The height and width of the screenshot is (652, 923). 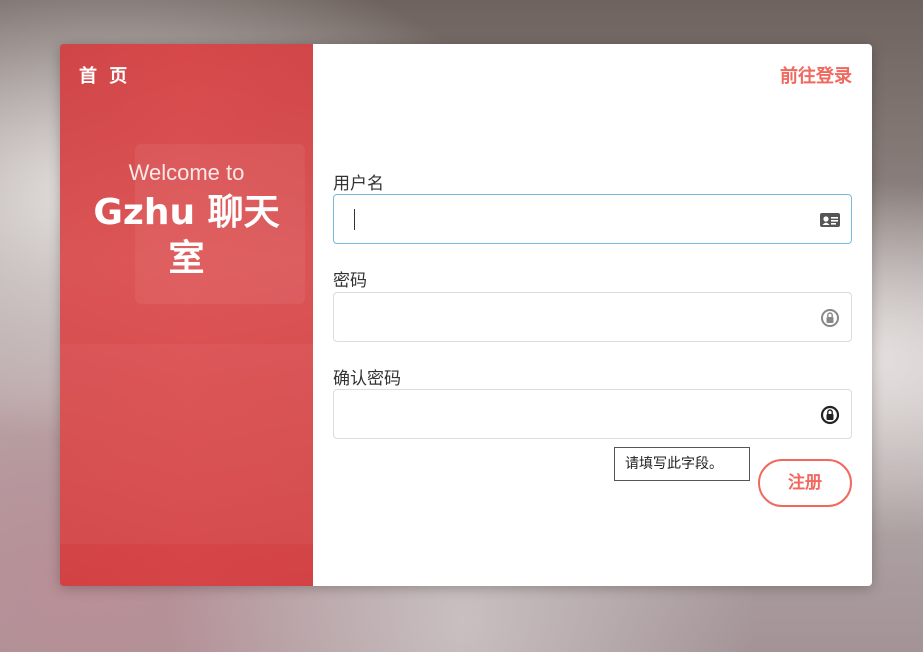 What do you see at coordinates (350, 281) in the screenshot?
I see `password-label: 密码` at bounding box center [350, 281].